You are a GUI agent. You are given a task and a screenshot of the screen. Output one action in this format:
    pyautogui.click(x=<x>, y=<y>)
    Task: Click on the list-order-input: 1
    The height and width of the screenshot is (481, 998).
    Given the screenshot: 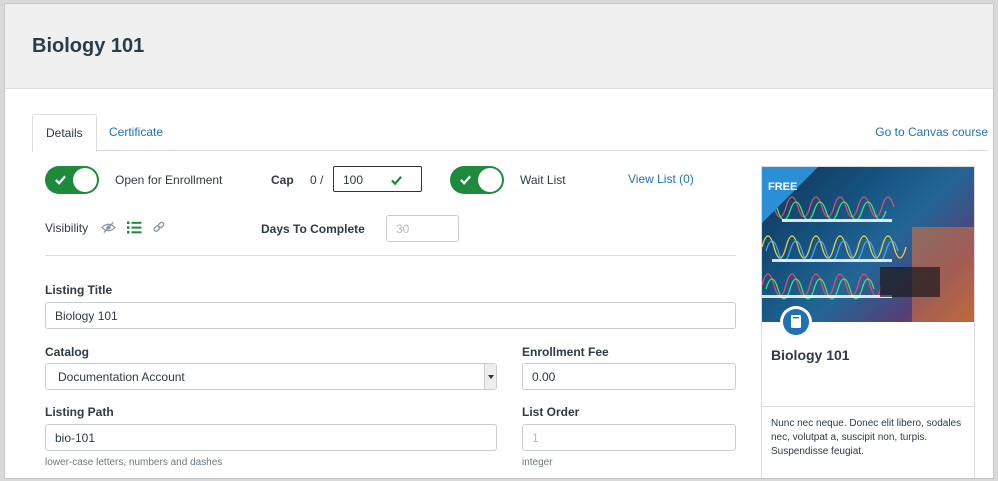 What is the action you would take?
    pyautogui.click(x=629, y=437)
    